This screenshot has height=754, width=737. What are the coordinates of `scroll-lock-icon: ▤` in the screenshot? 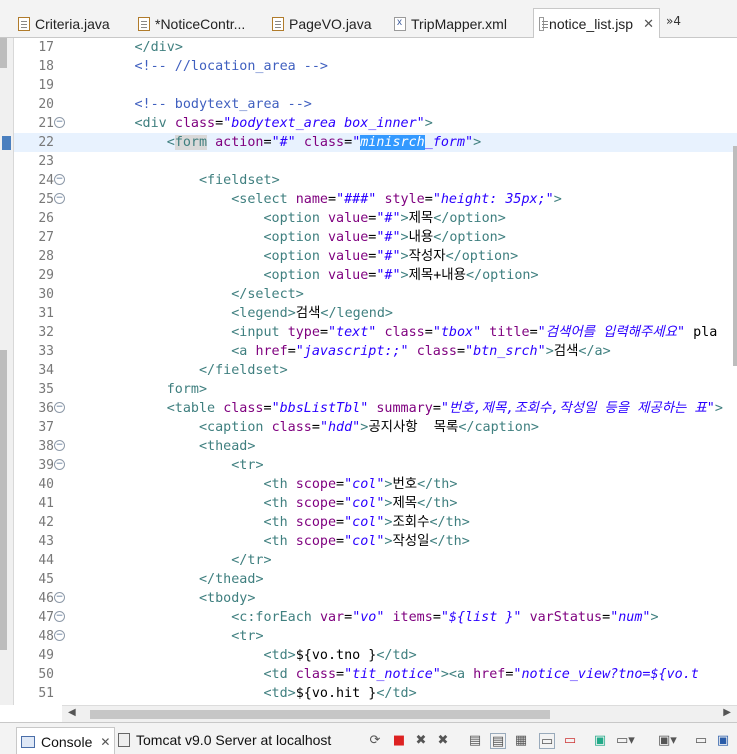 It's located at (498, 741).